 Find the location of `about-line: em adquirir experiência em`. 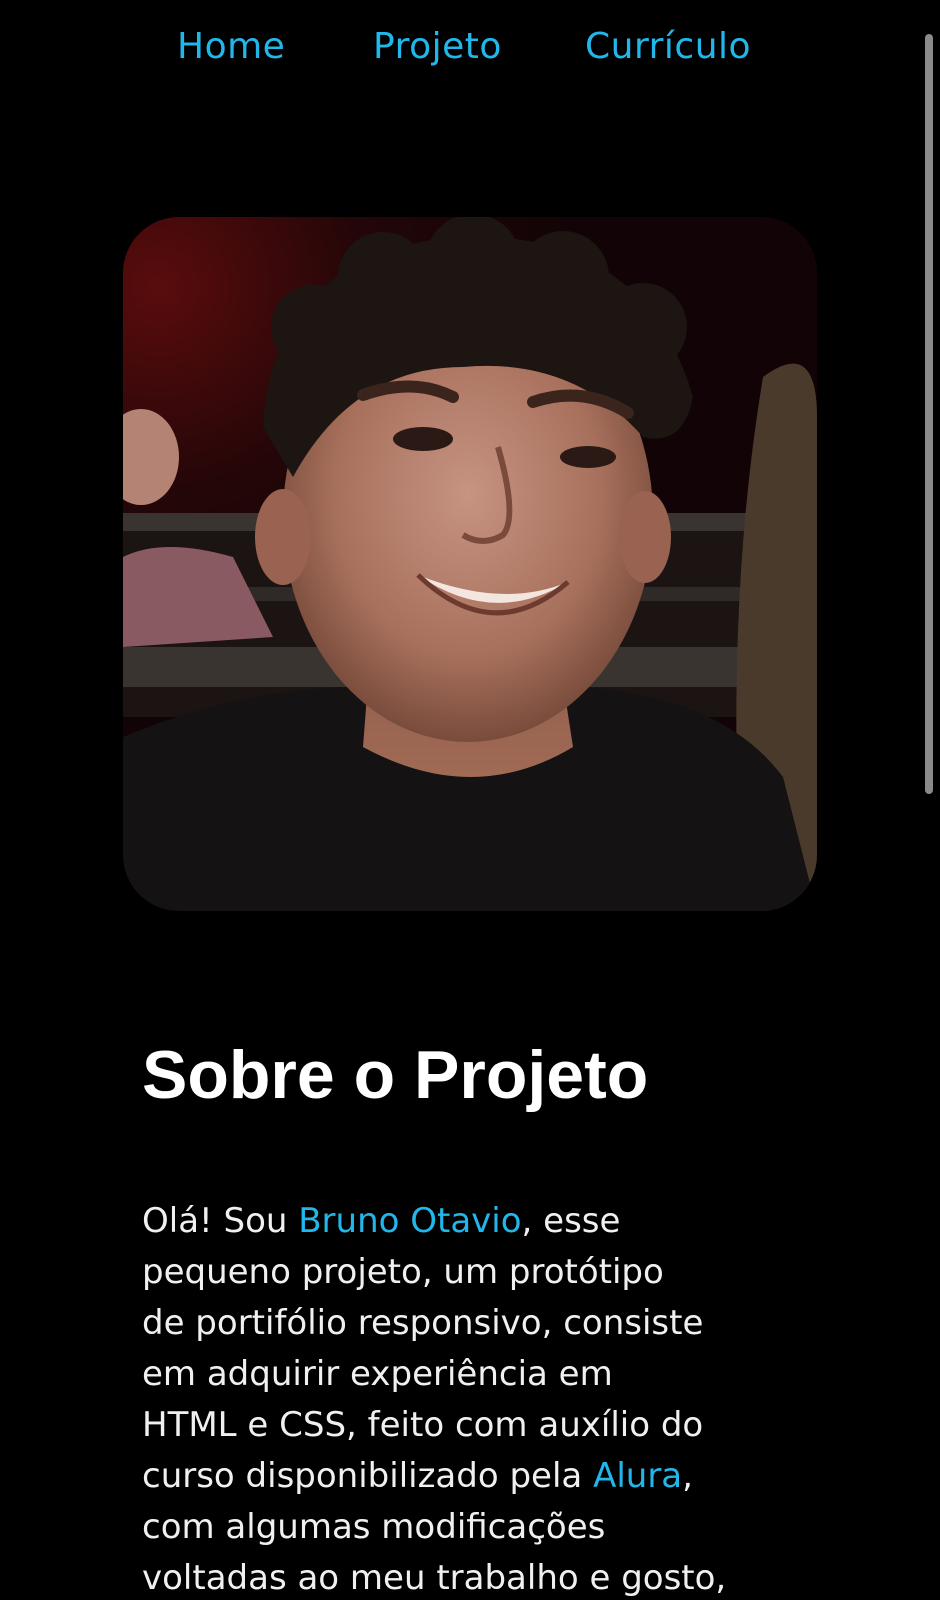

about-line: em adquirir experiência em is located at coordinates (377, 1374).